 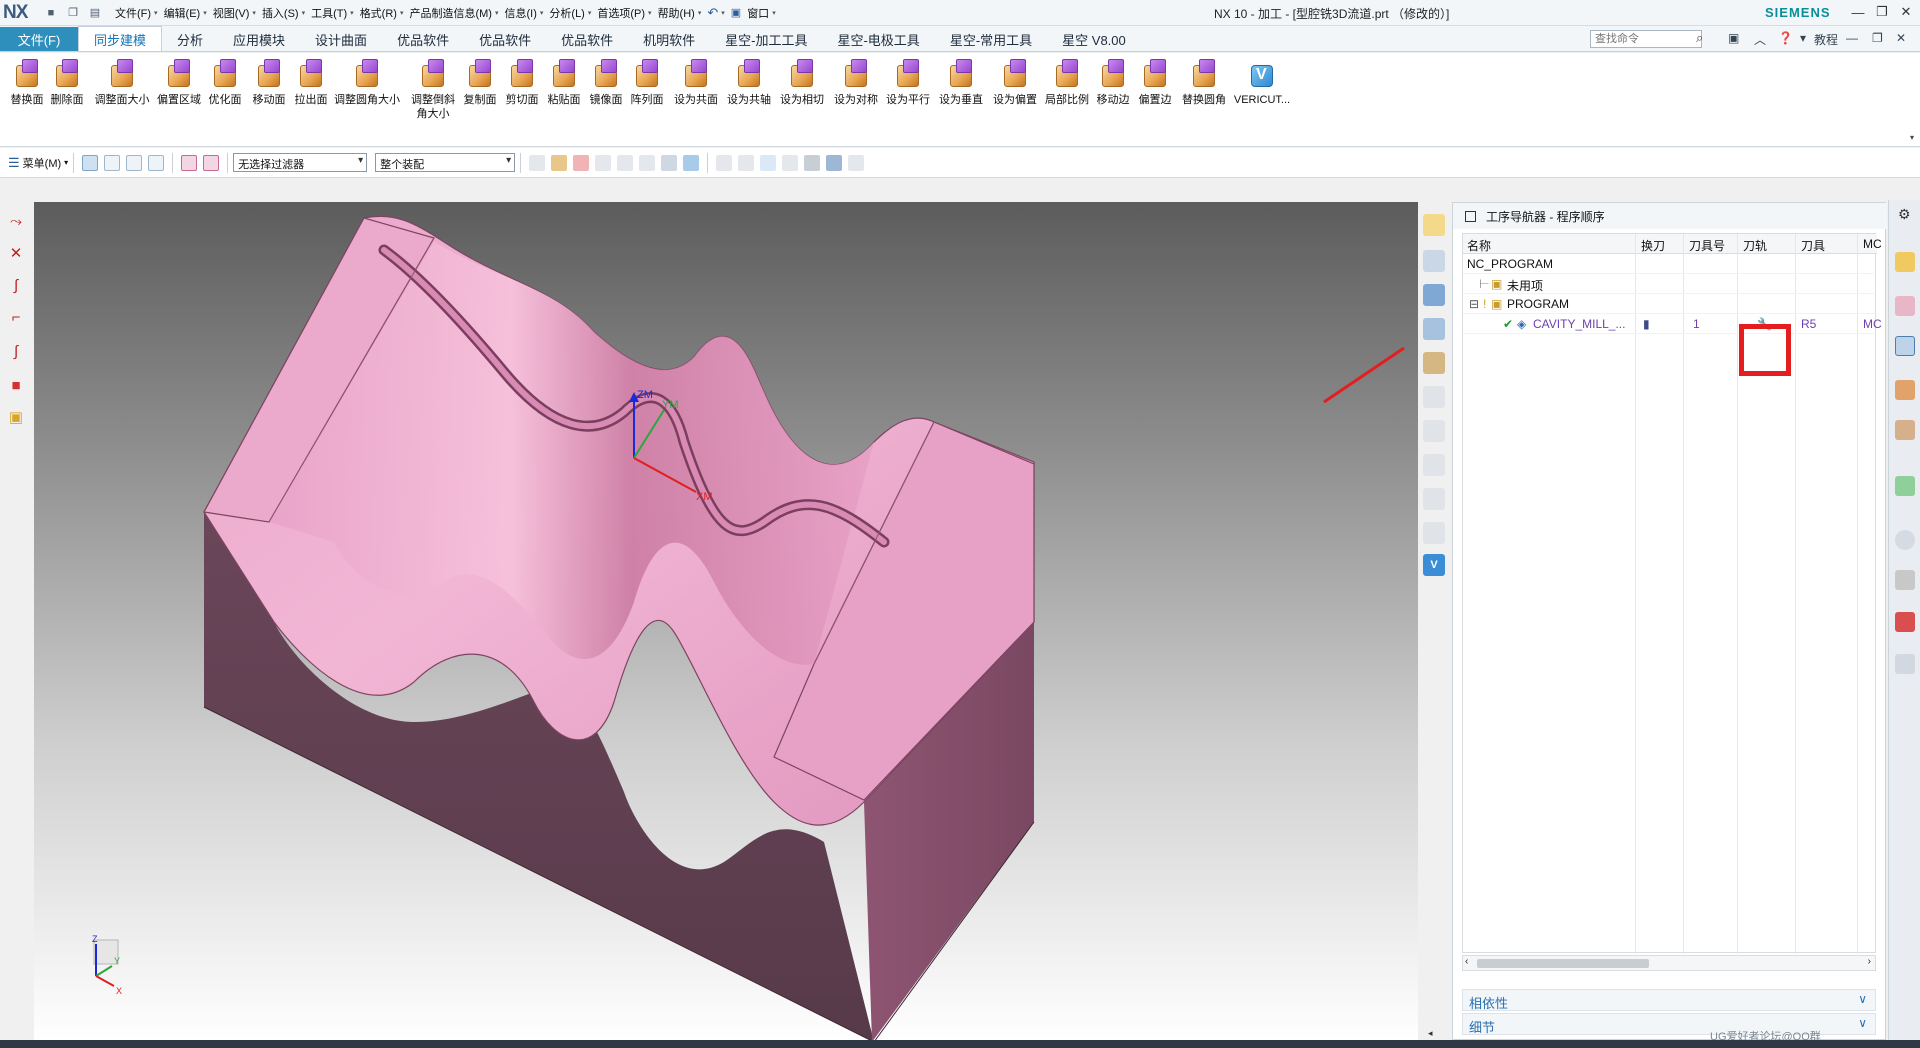 What do you see at coordinates (1670, 264) in the screenshot?
I see `table-row: NC_PROGRAM` at bounding box center [1670, 264].